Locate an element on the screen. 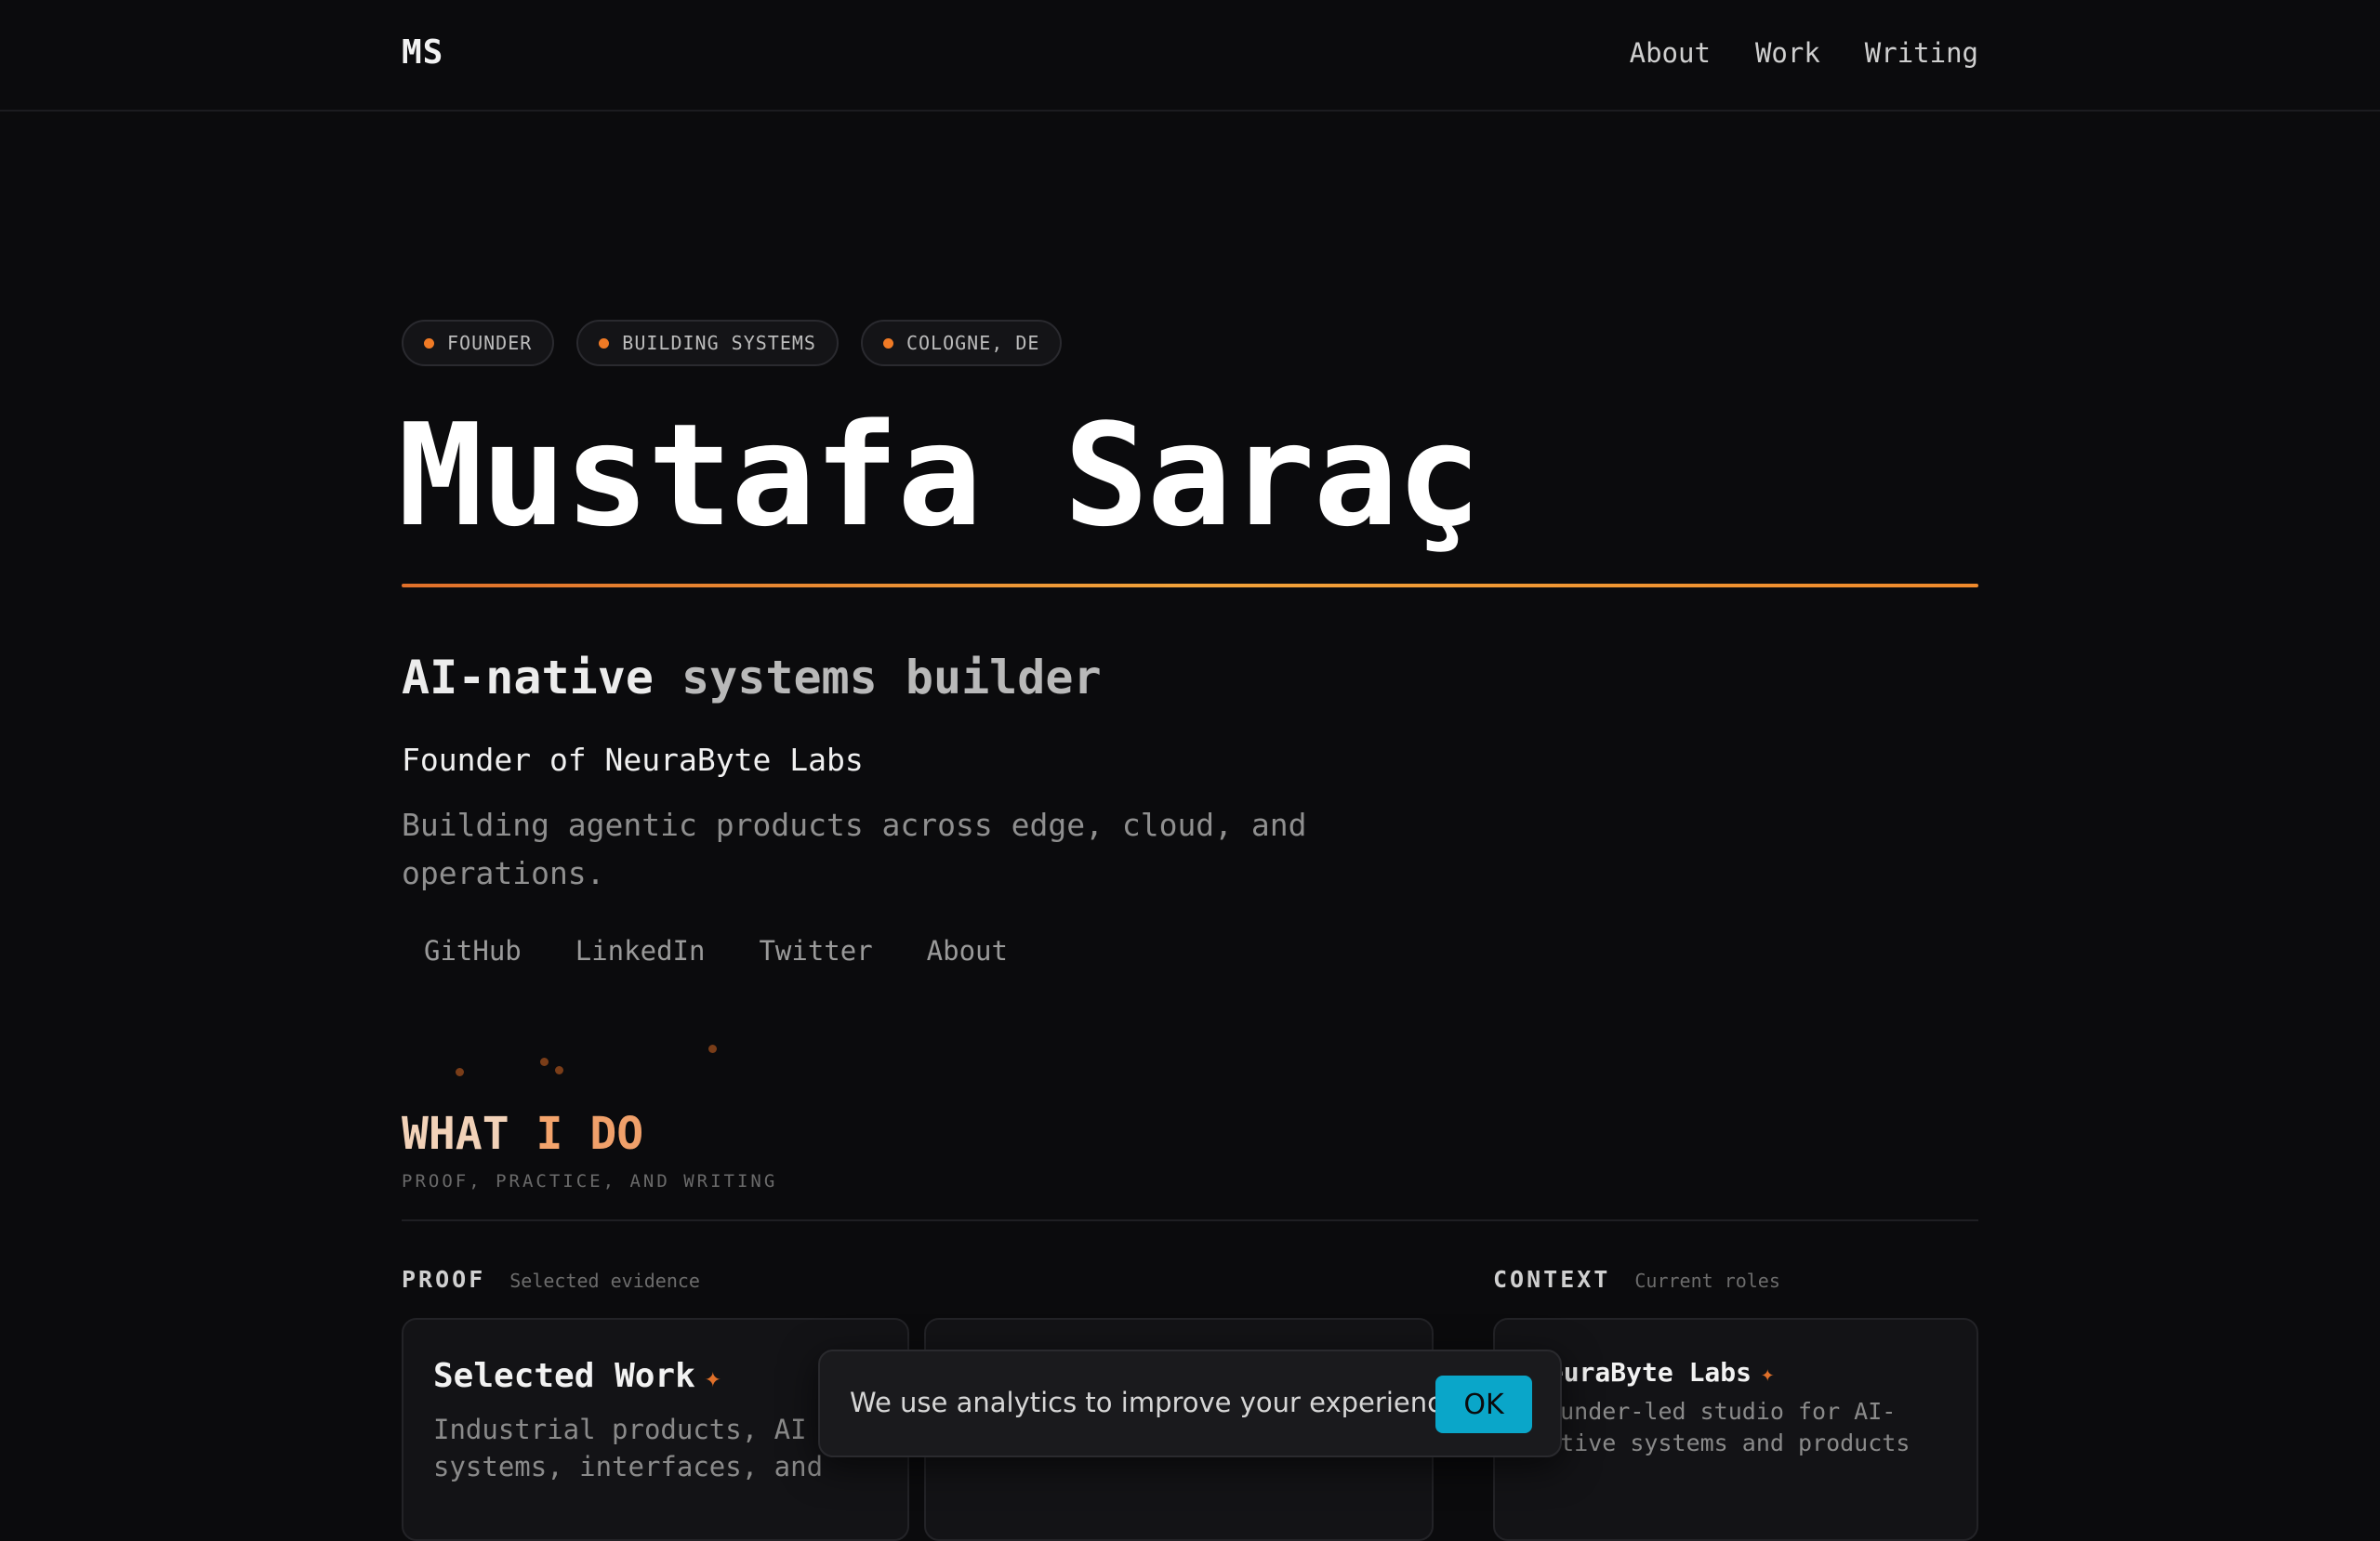 This screenshot has height=1541, width=2380. card-title: Selected Work ✦ is located at coordinates (577, 1376).